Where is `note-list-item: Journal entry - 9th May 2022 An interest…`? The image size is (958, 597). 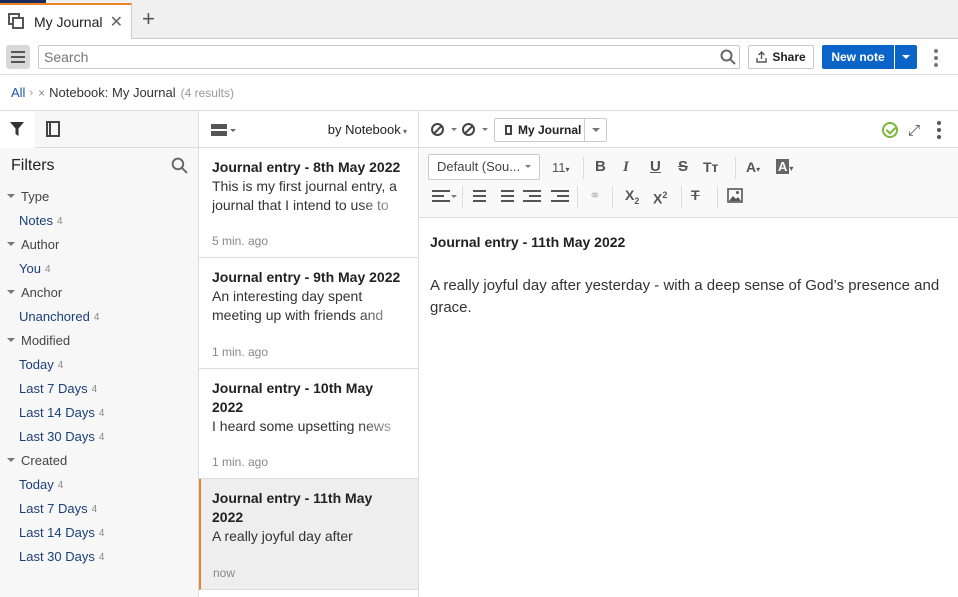 note-list-item: Journal entry - 9th May 2022 An interest… is located at coordinates (308, 313).